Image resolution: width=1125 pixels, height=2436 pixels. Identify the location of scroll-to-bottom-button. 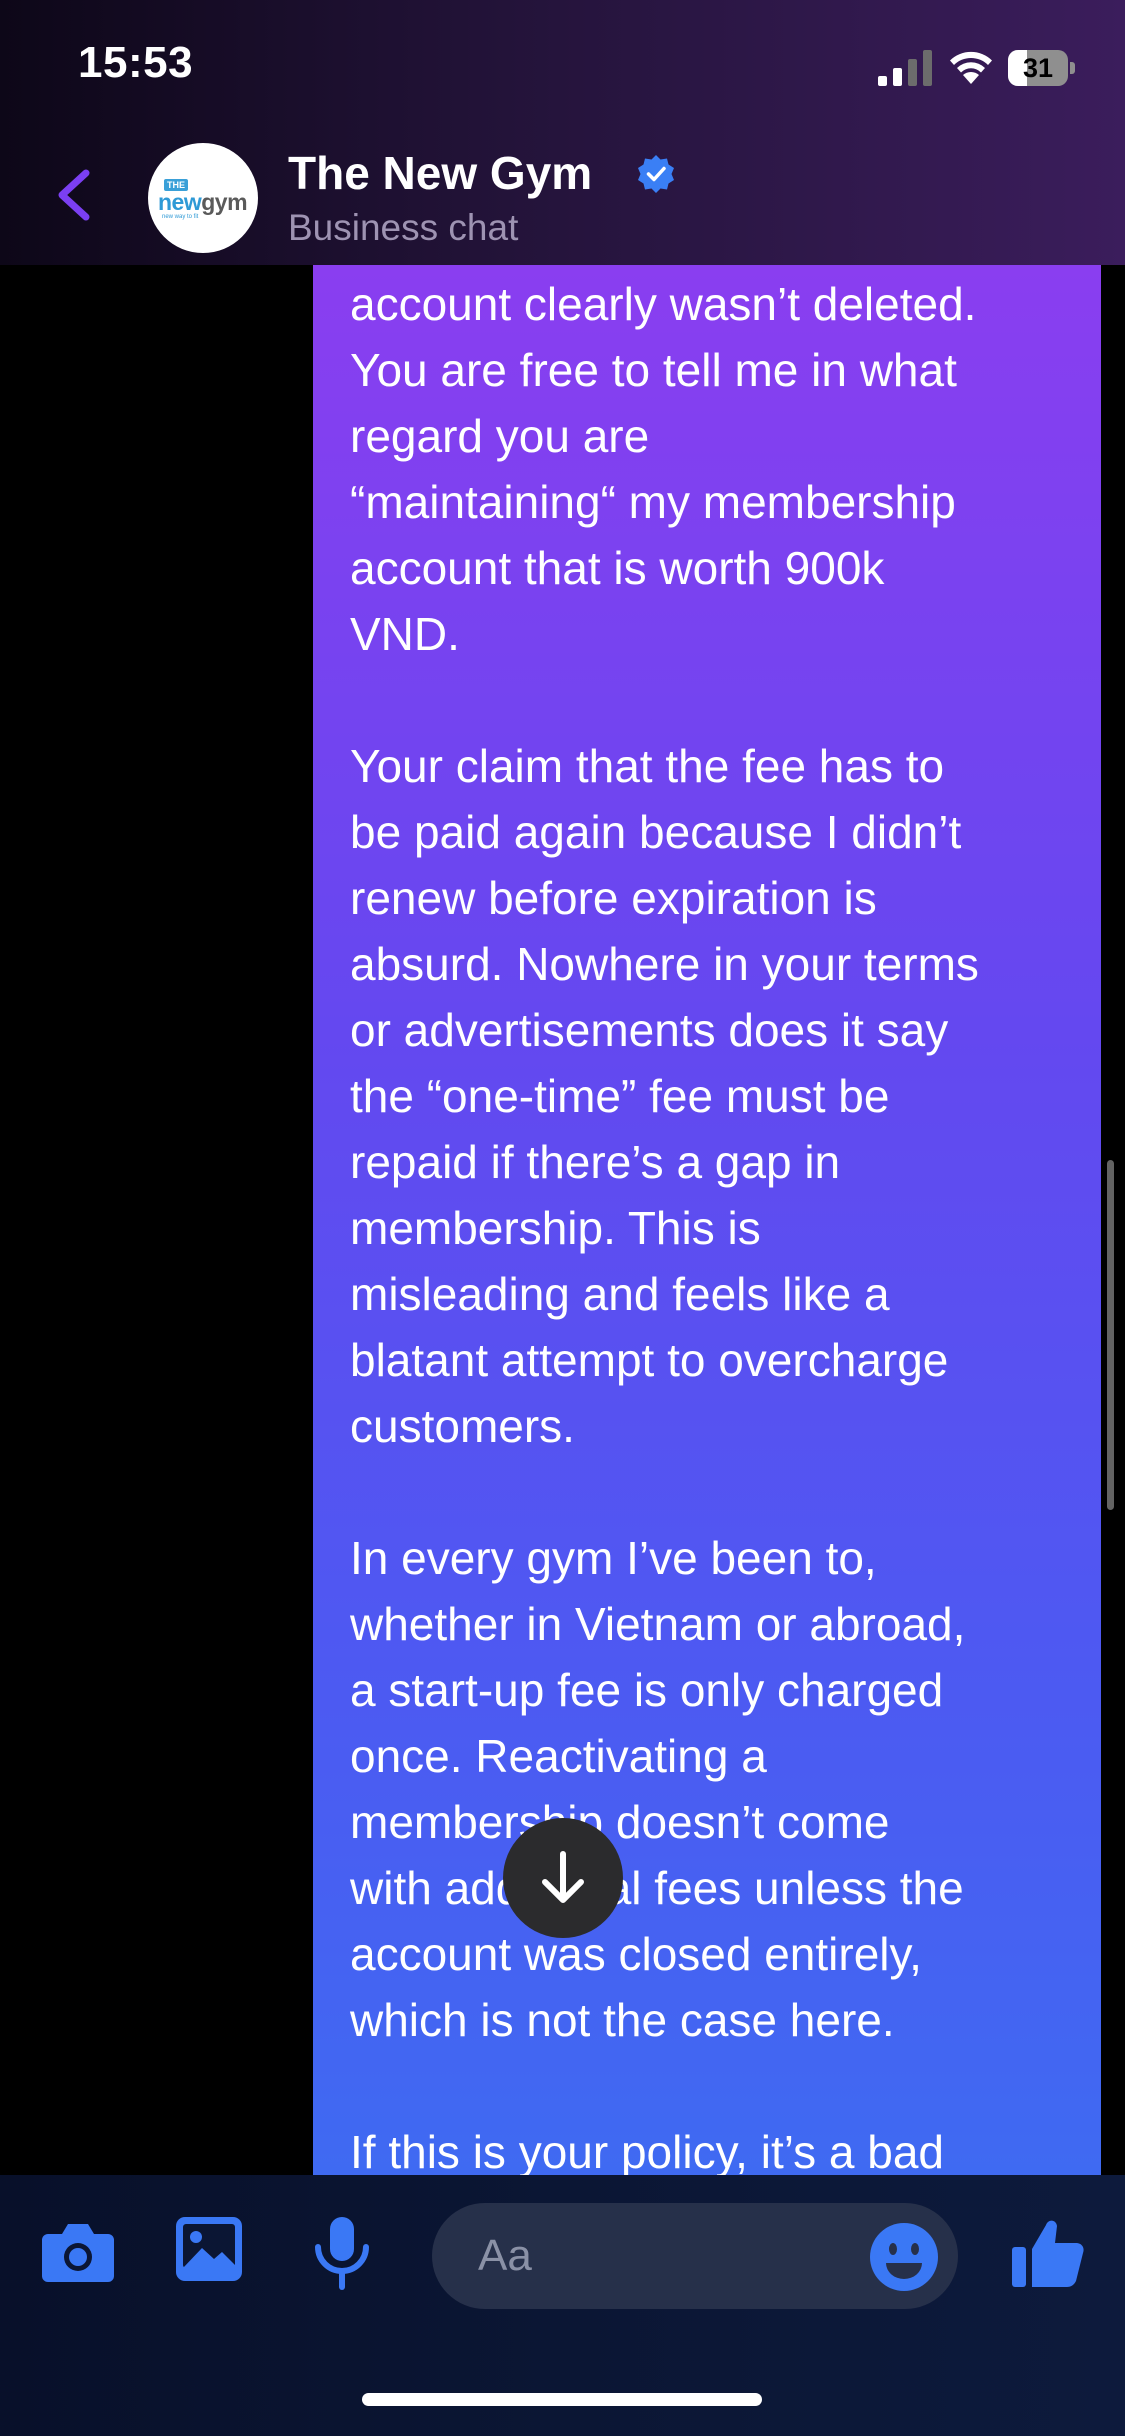
(563, 1878).